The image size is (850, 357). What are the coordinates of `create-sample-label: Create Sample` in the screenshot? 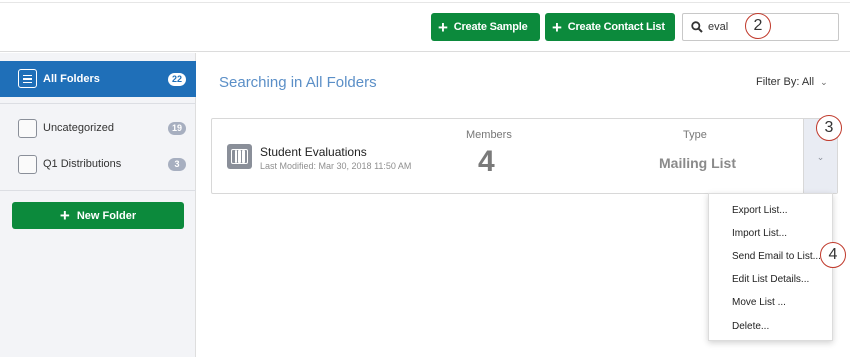 It's located at (490, 27).